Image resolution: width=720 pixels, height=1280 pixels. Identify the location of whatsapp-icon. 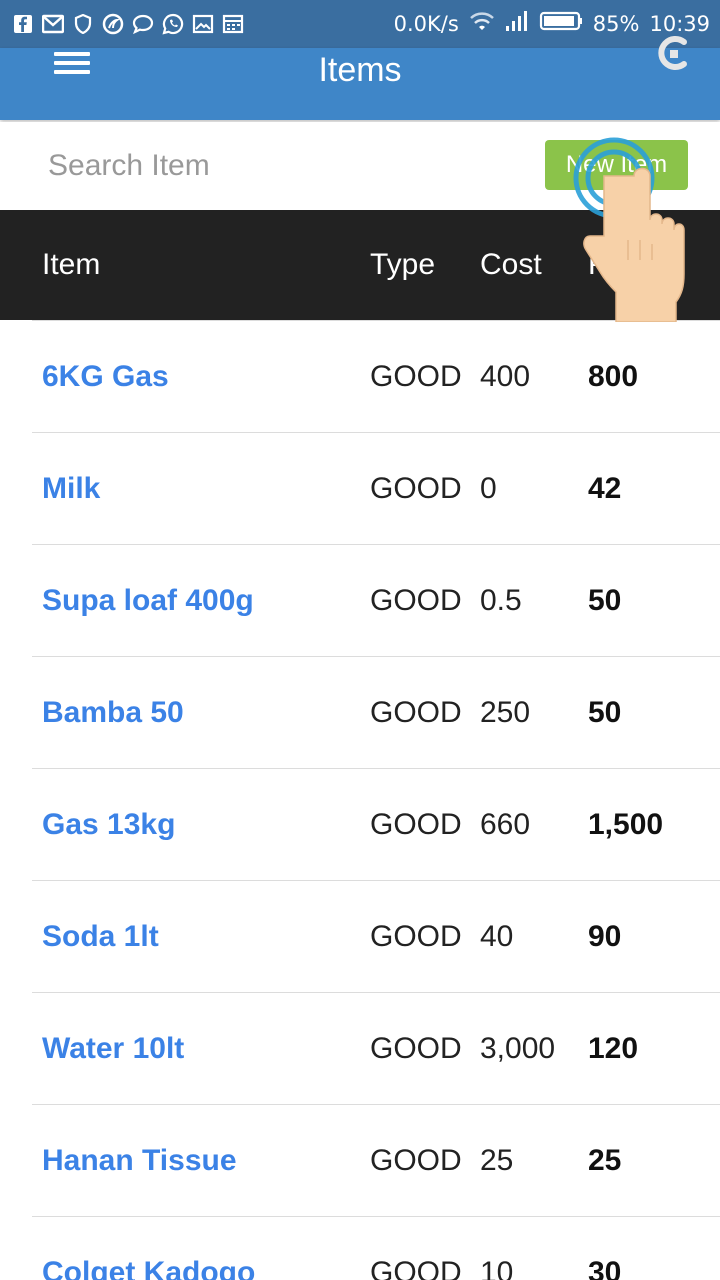
(173, 24).